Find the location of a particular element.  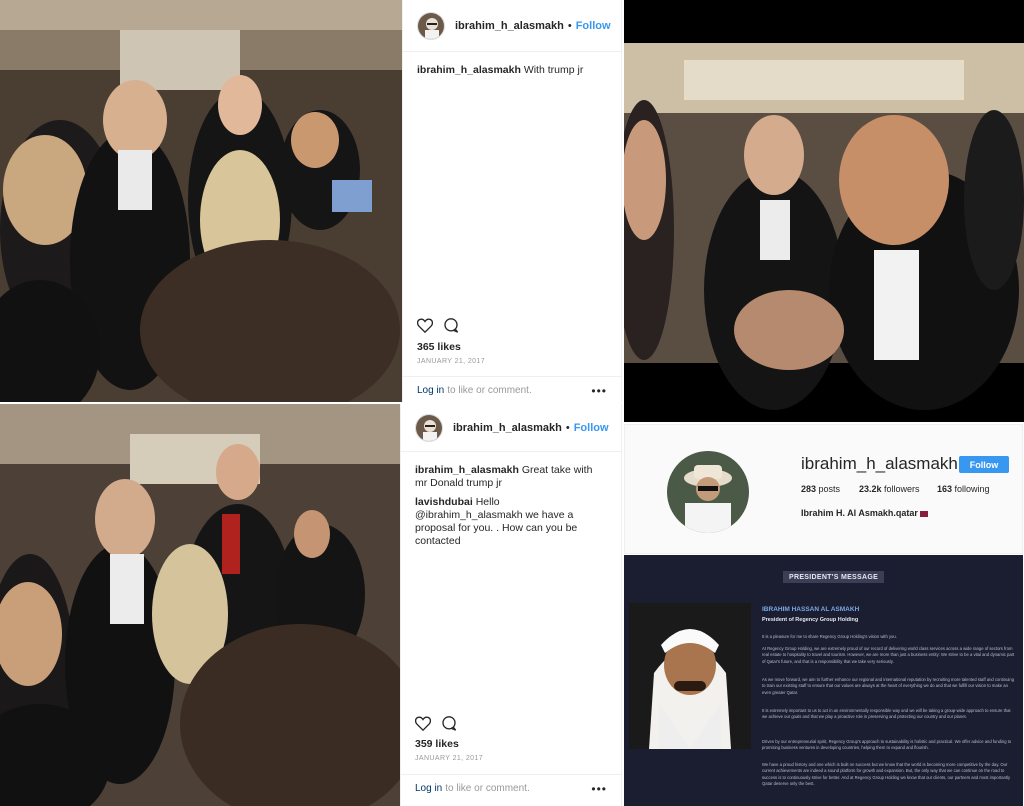

following-label: following is located at coordinates (972, 489).